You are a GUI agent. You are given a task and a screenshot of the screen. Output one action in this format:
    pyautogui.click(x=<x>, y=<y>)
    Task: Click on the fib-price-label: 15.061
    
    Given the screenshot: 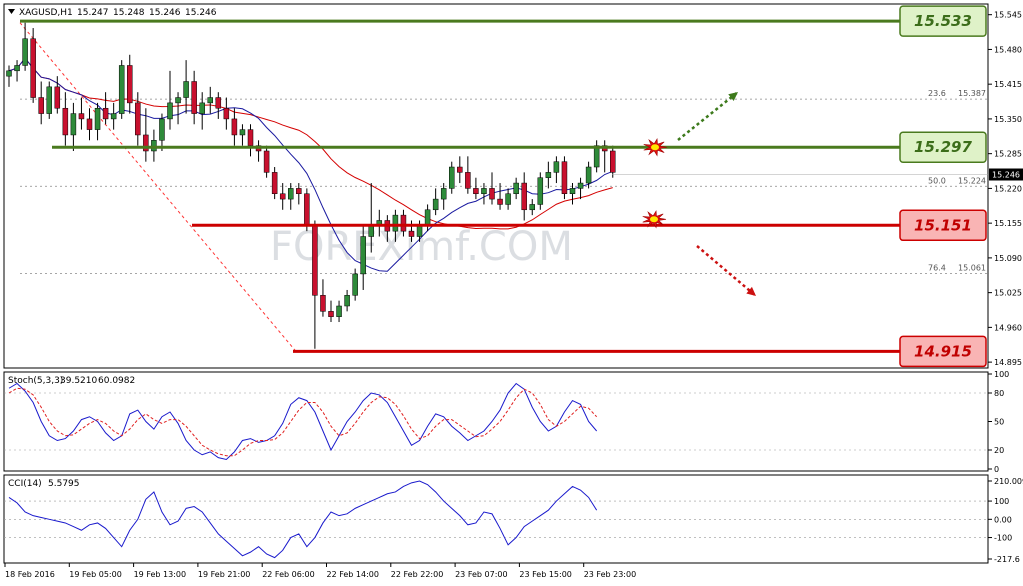 What is the action you would take?
    pyautogui.click(x=972, y=267)
    